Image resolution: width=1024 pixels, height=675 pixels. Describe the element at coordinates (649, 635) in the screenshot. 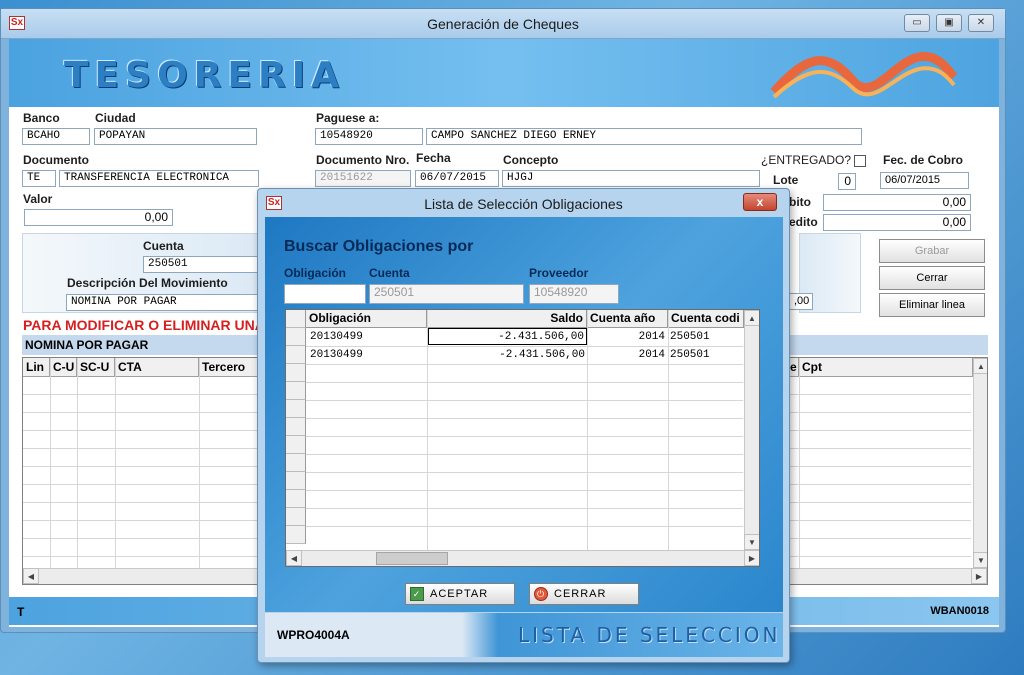

I see `dialog-footer-title: LISTA DE SELECCION` at that location.